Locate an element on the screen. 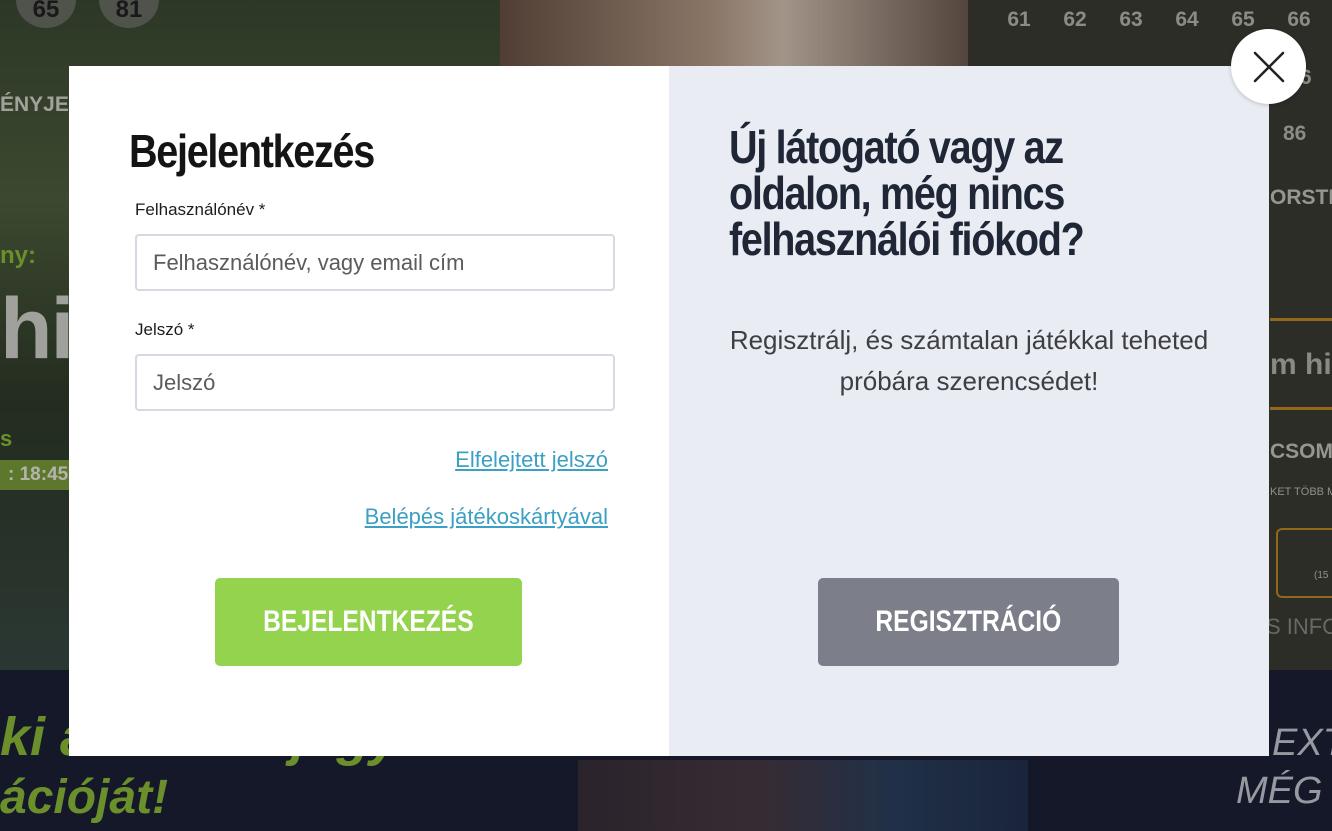  login-button: BEJELENTKEZÉS is located at coordinates (368, 622).